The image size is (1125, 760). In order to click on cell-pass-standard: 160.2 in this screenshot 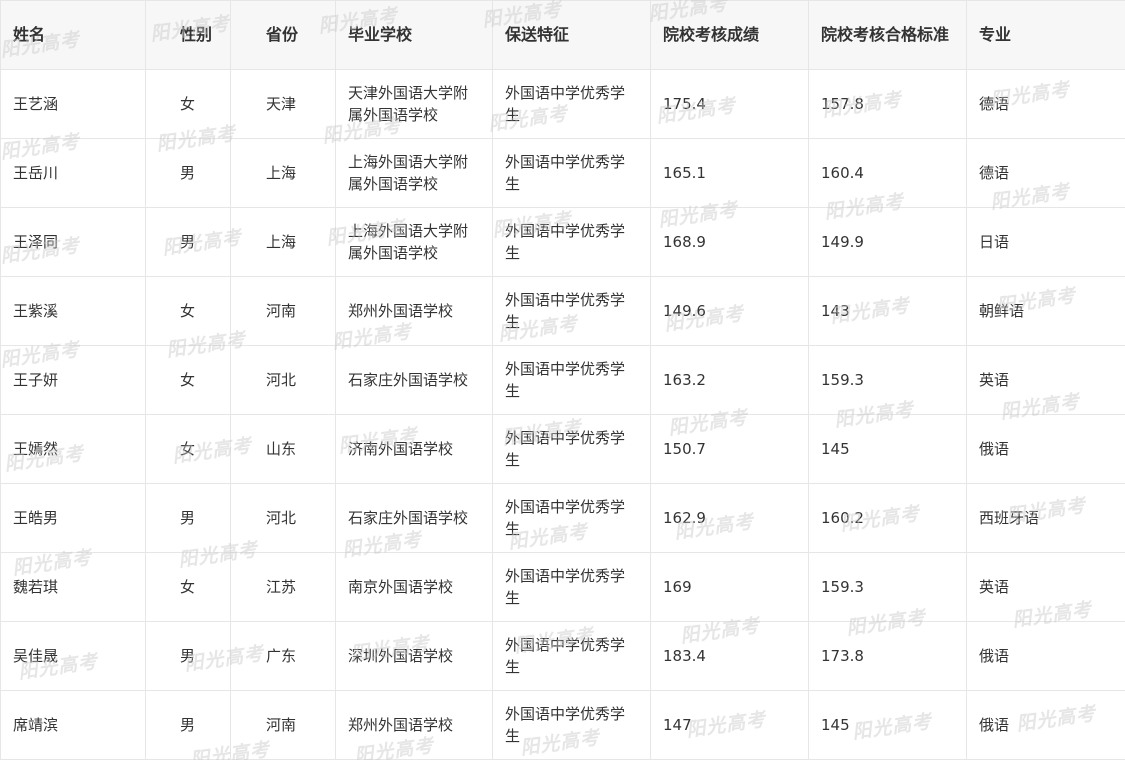, I will do `click(887, 518)`.